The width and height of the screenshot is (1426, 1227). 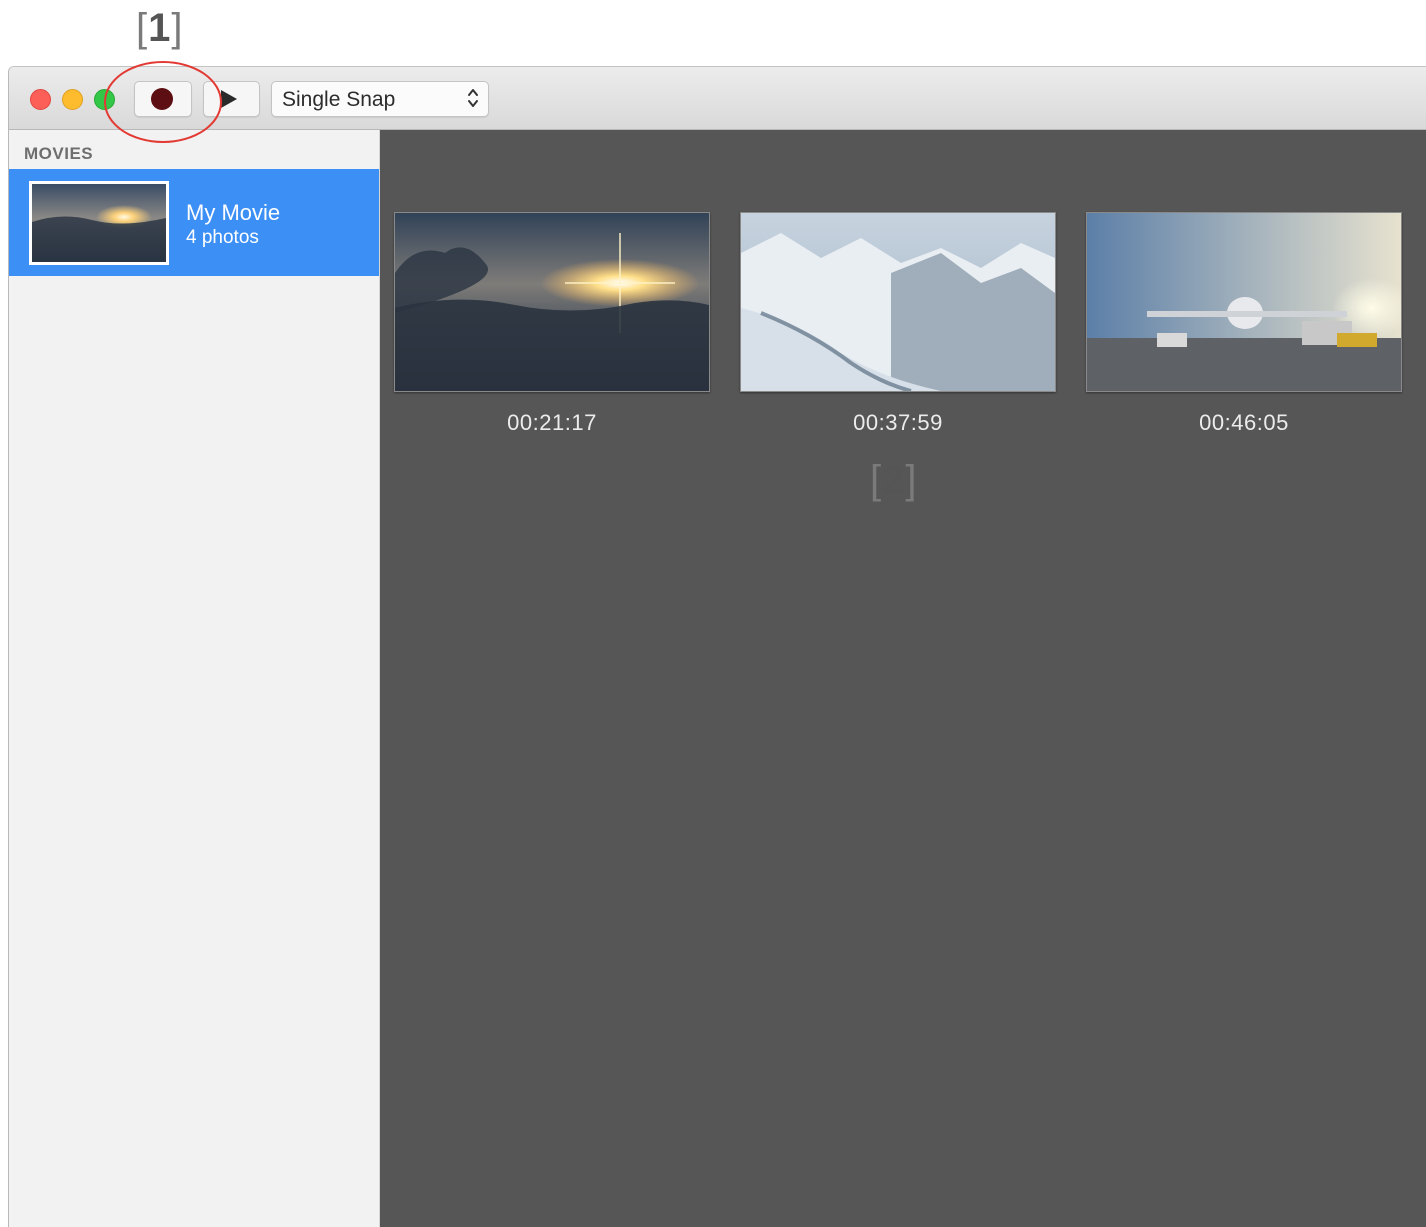 I want to click on sidebar-header: MOVIES, so click(x=59, y=153).